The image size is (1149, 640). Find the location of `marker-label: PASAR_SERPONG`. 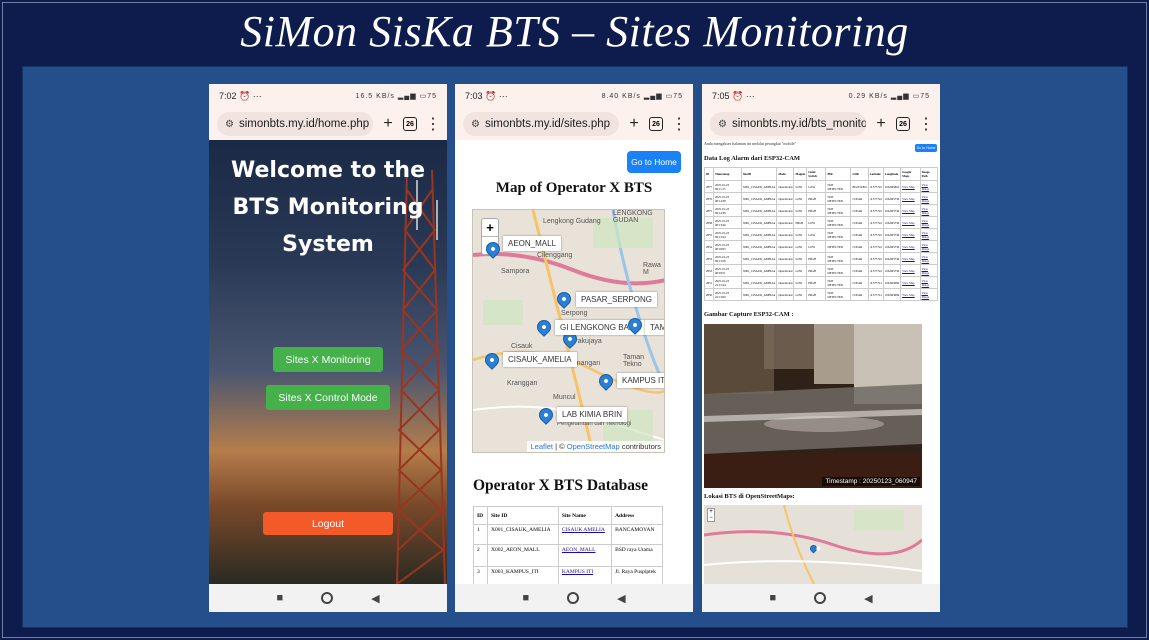

marker-label: PASAR_SERPONG is located at coordinates (616, 299).